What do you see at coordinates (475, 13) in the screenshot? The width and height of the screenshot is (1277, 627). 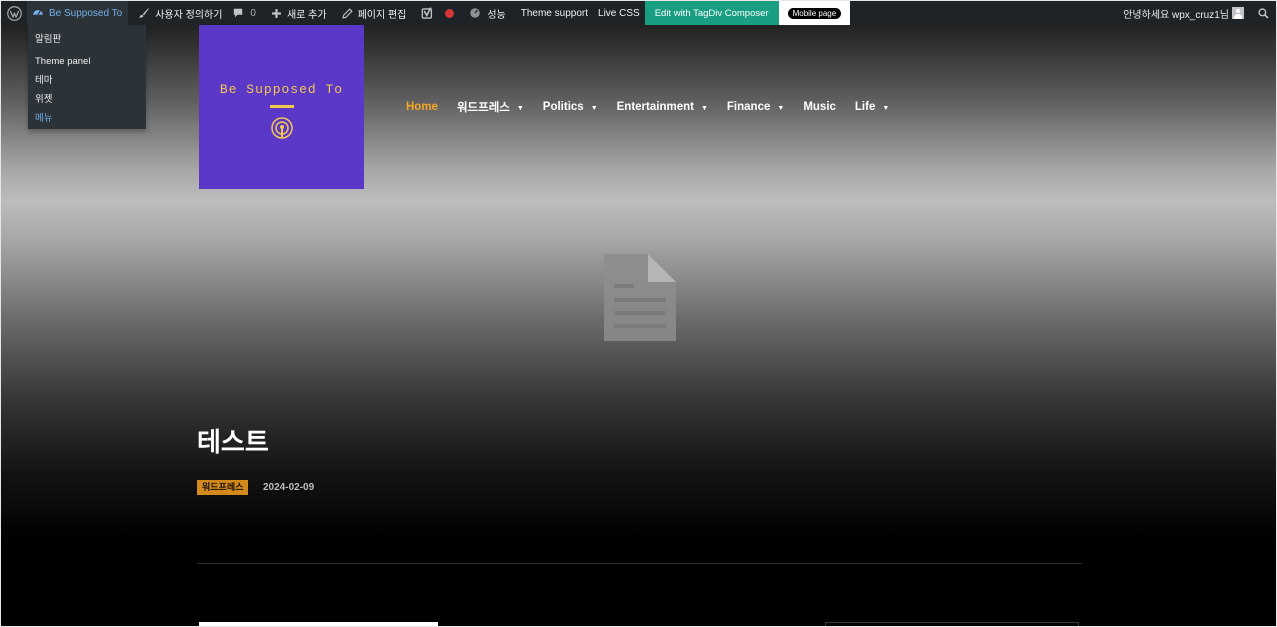 I see `performance-icon` at bounding box center [475, 13].